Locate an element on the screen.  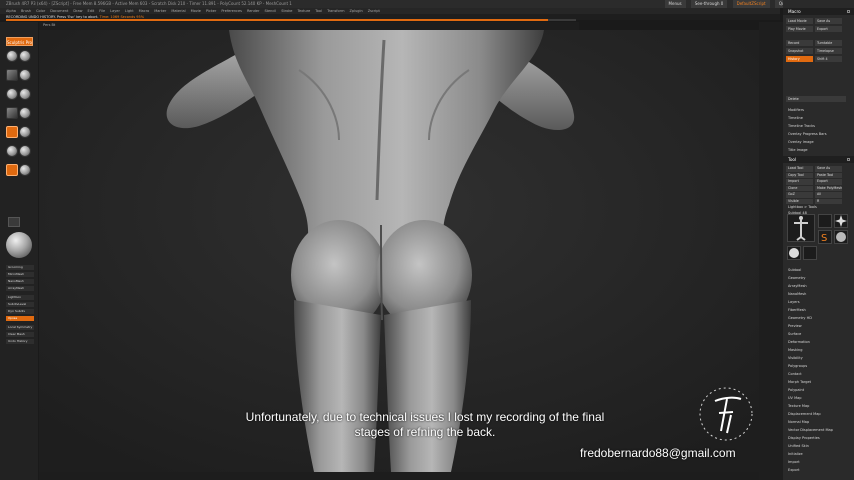
brush-smooth-icon is located at coordinates (12, 94).